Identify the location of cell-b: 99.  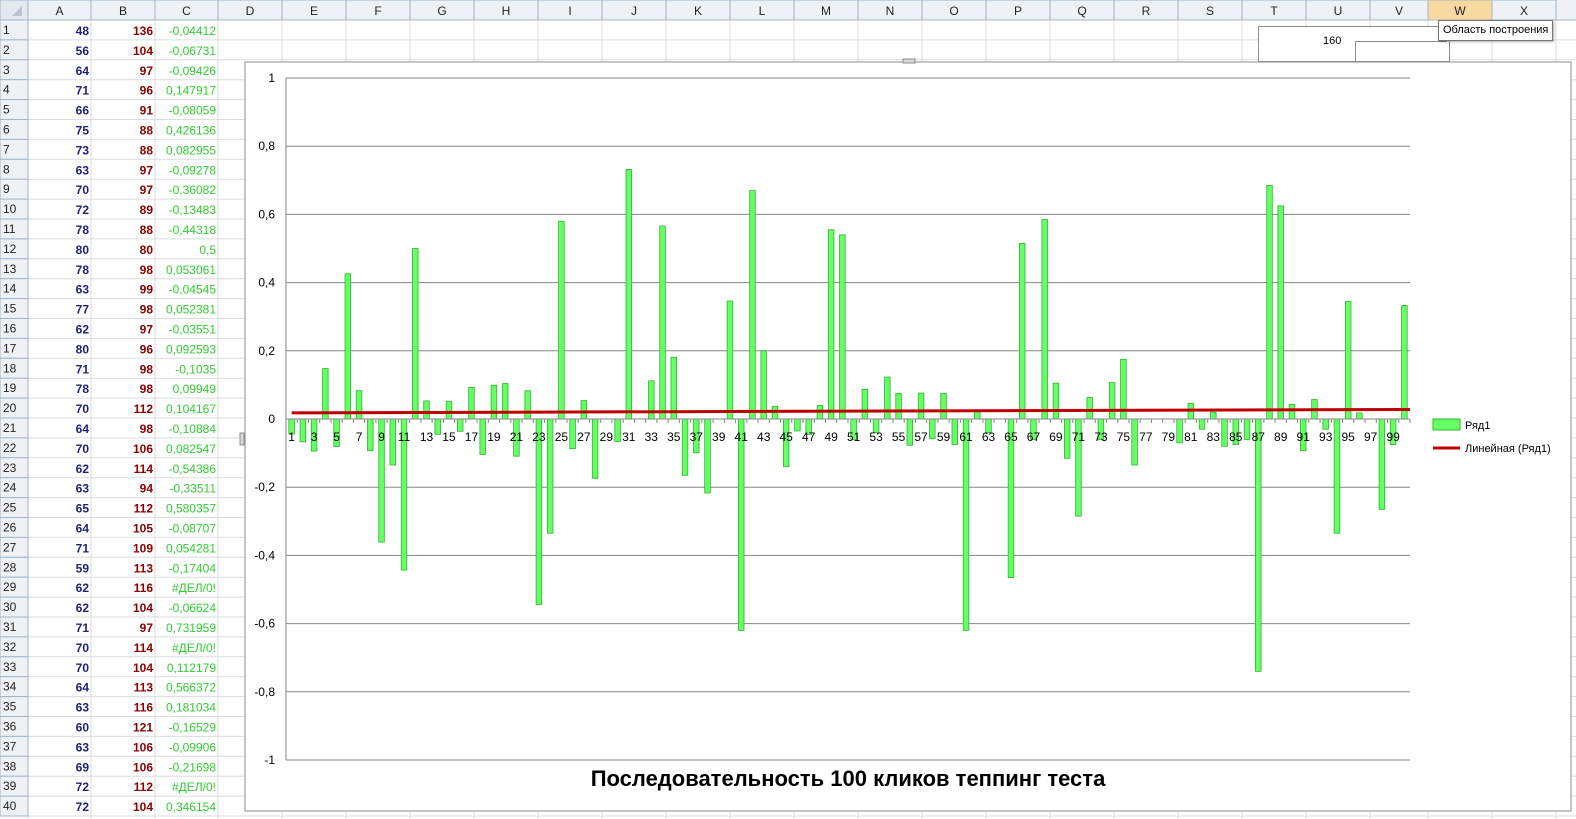
(147, 290).